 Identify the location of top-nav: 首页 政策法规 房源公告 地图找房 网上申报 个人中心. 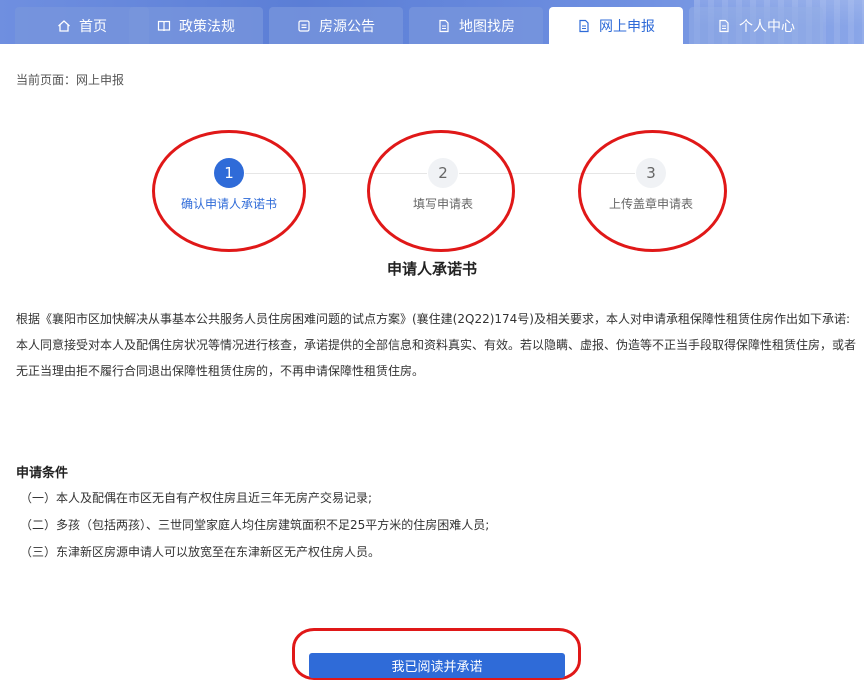
(432, 22).